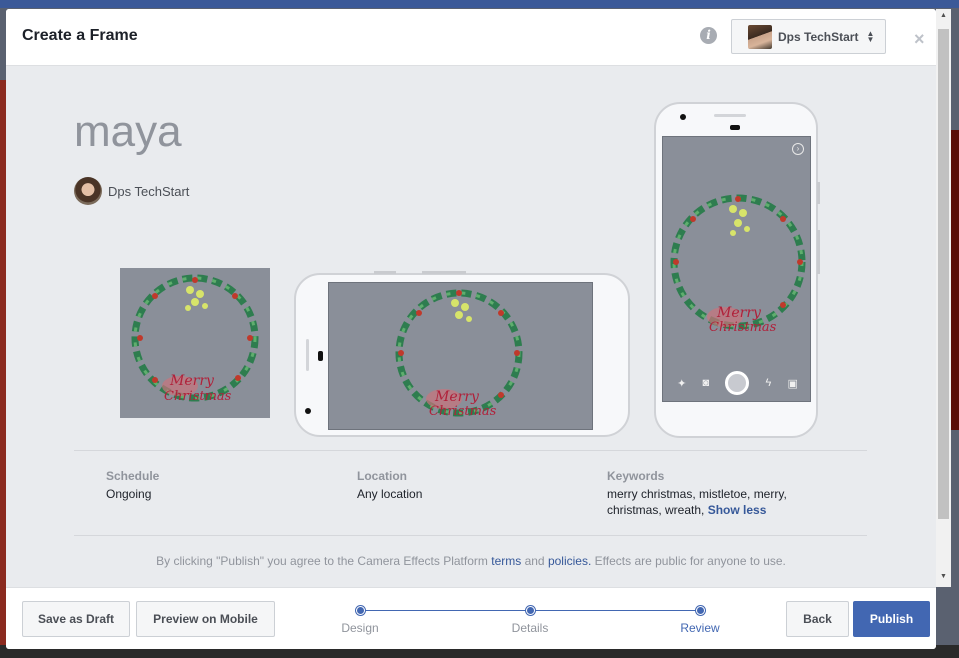 Image resolution: width=959 pixels, height=658 pixels. What do you see at coordinates (943, 15) in the screenshot?
I see `scroll-up-icon: ▲` at bounding box center [943, 15].